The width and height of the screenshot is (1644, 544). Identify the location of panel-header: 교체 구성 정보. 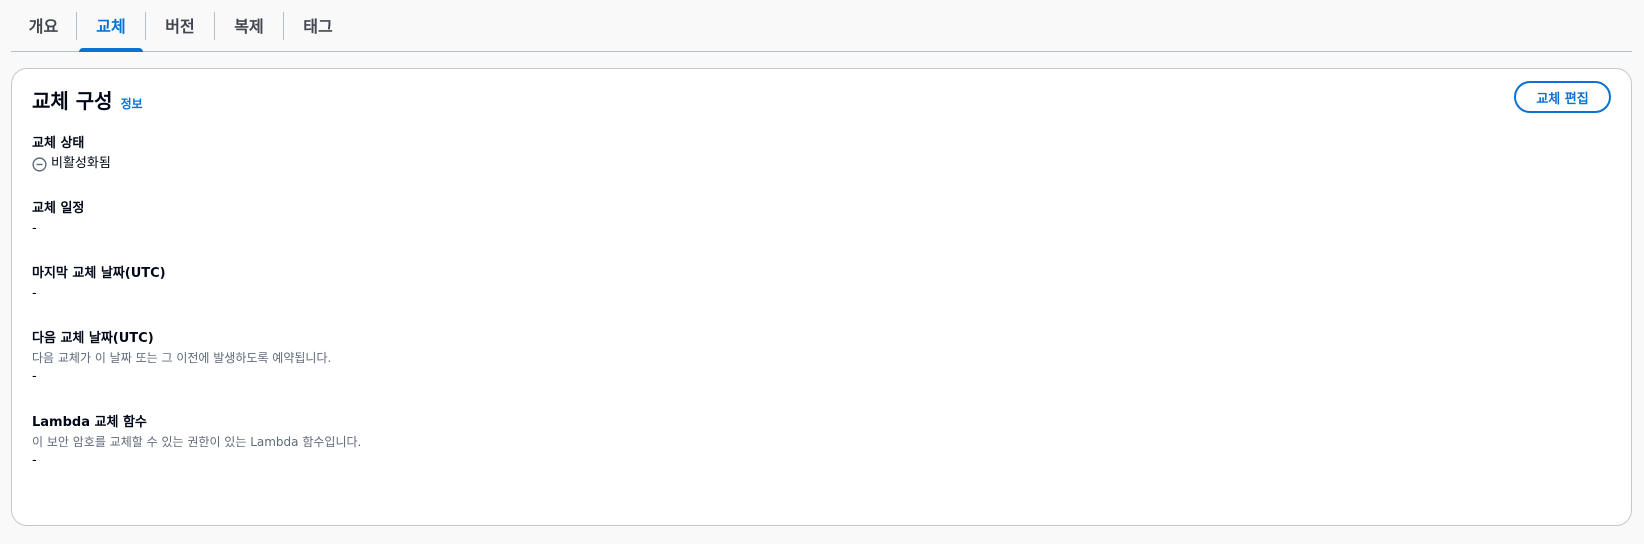
(87, 99).